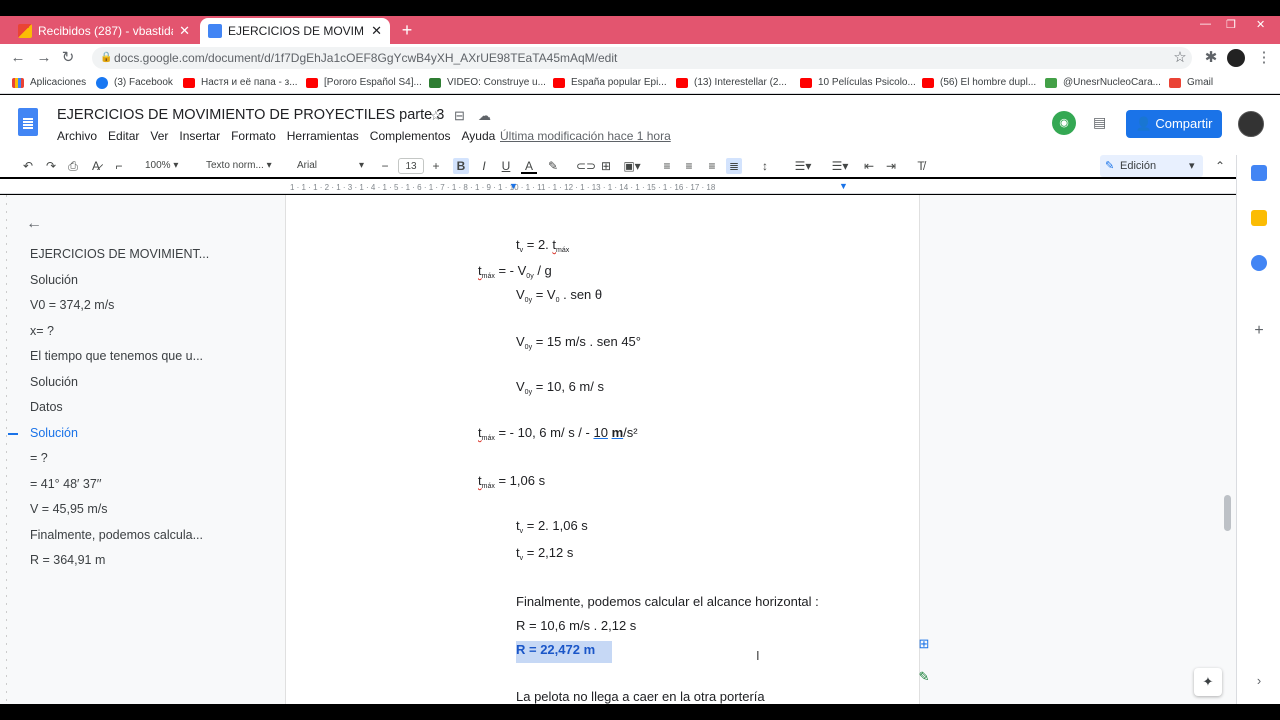  What do you see at coordinates (1251, 124) in the screenshot?
I see `account-avatar` at bounding box center [1251, 124].